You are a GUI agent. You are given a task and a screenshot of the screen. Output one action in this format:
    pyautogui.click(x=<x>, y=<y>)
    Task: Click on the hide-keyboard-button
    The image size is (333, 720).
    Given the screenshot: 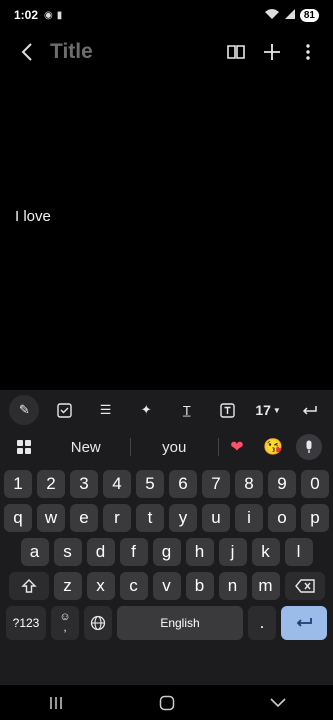 What is the action you would take?
    pyautogui.click(x=278, y=703)
    